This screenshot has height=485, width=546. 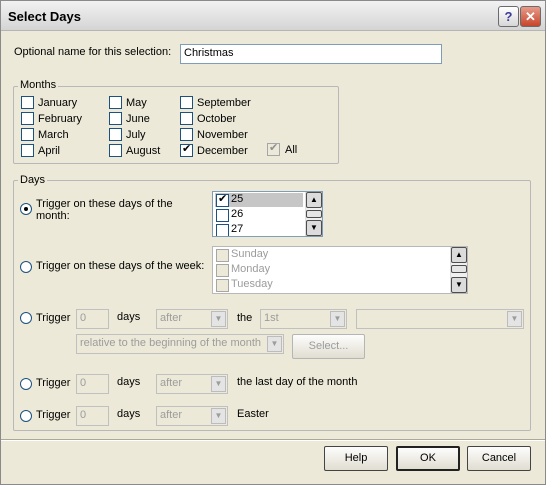 What do you see at coordinates (222, 135) in the screenshot?
I see `month-label-november: November` at bounding box center [222, 135].